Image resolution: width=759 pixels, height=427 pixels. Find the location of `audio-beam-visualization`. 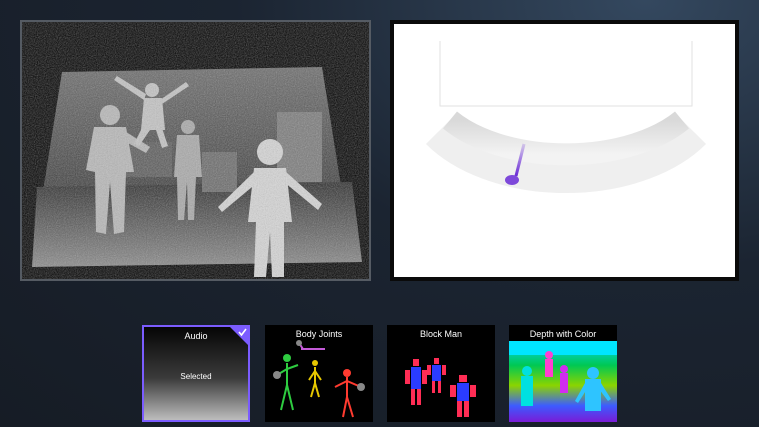

audio-beam-visualization is located at coordinates (566, 117).